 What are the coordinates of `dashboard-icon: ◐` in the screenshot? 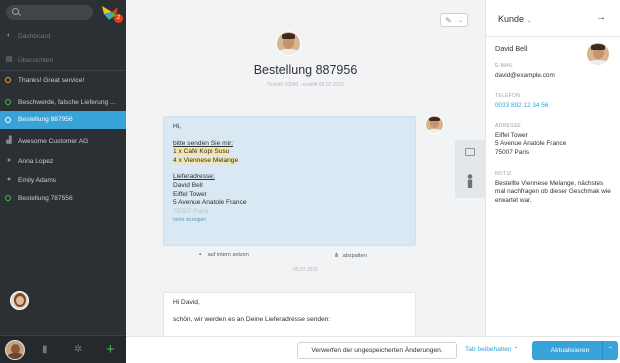 It's located at (9, 35).